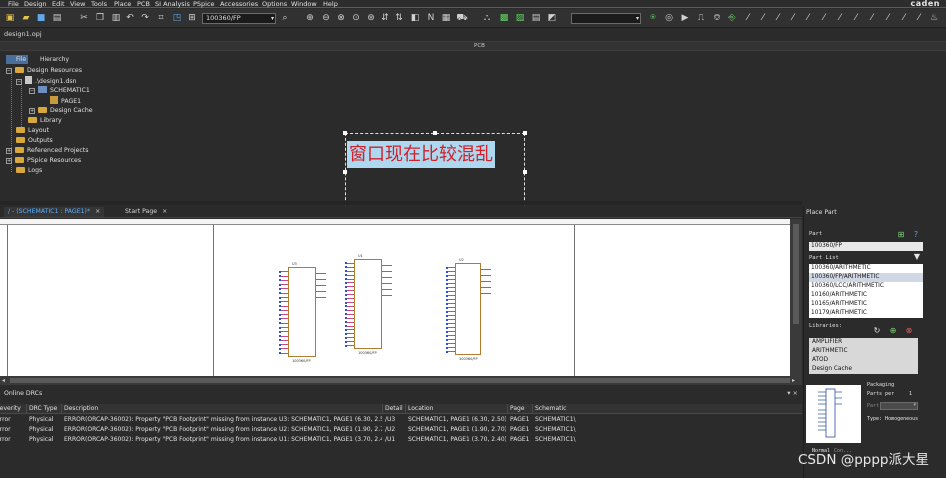 This screenshot has height=478, width=946. I want to click on tree-item-referenced-projects: + Referenced Projects, so click(47, 151).